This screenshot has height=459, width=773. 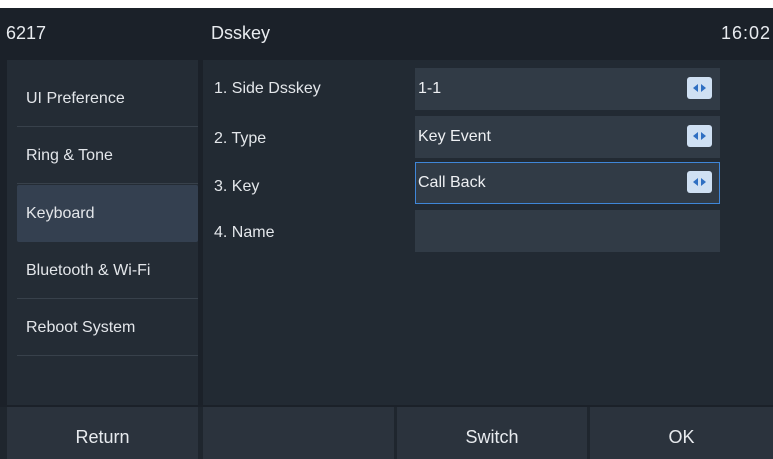 What do you see at coordinates (107, 98) in the screenshot?
I see `menu-item-ui-preference: UI Preference` at bounding box center [107, 98].